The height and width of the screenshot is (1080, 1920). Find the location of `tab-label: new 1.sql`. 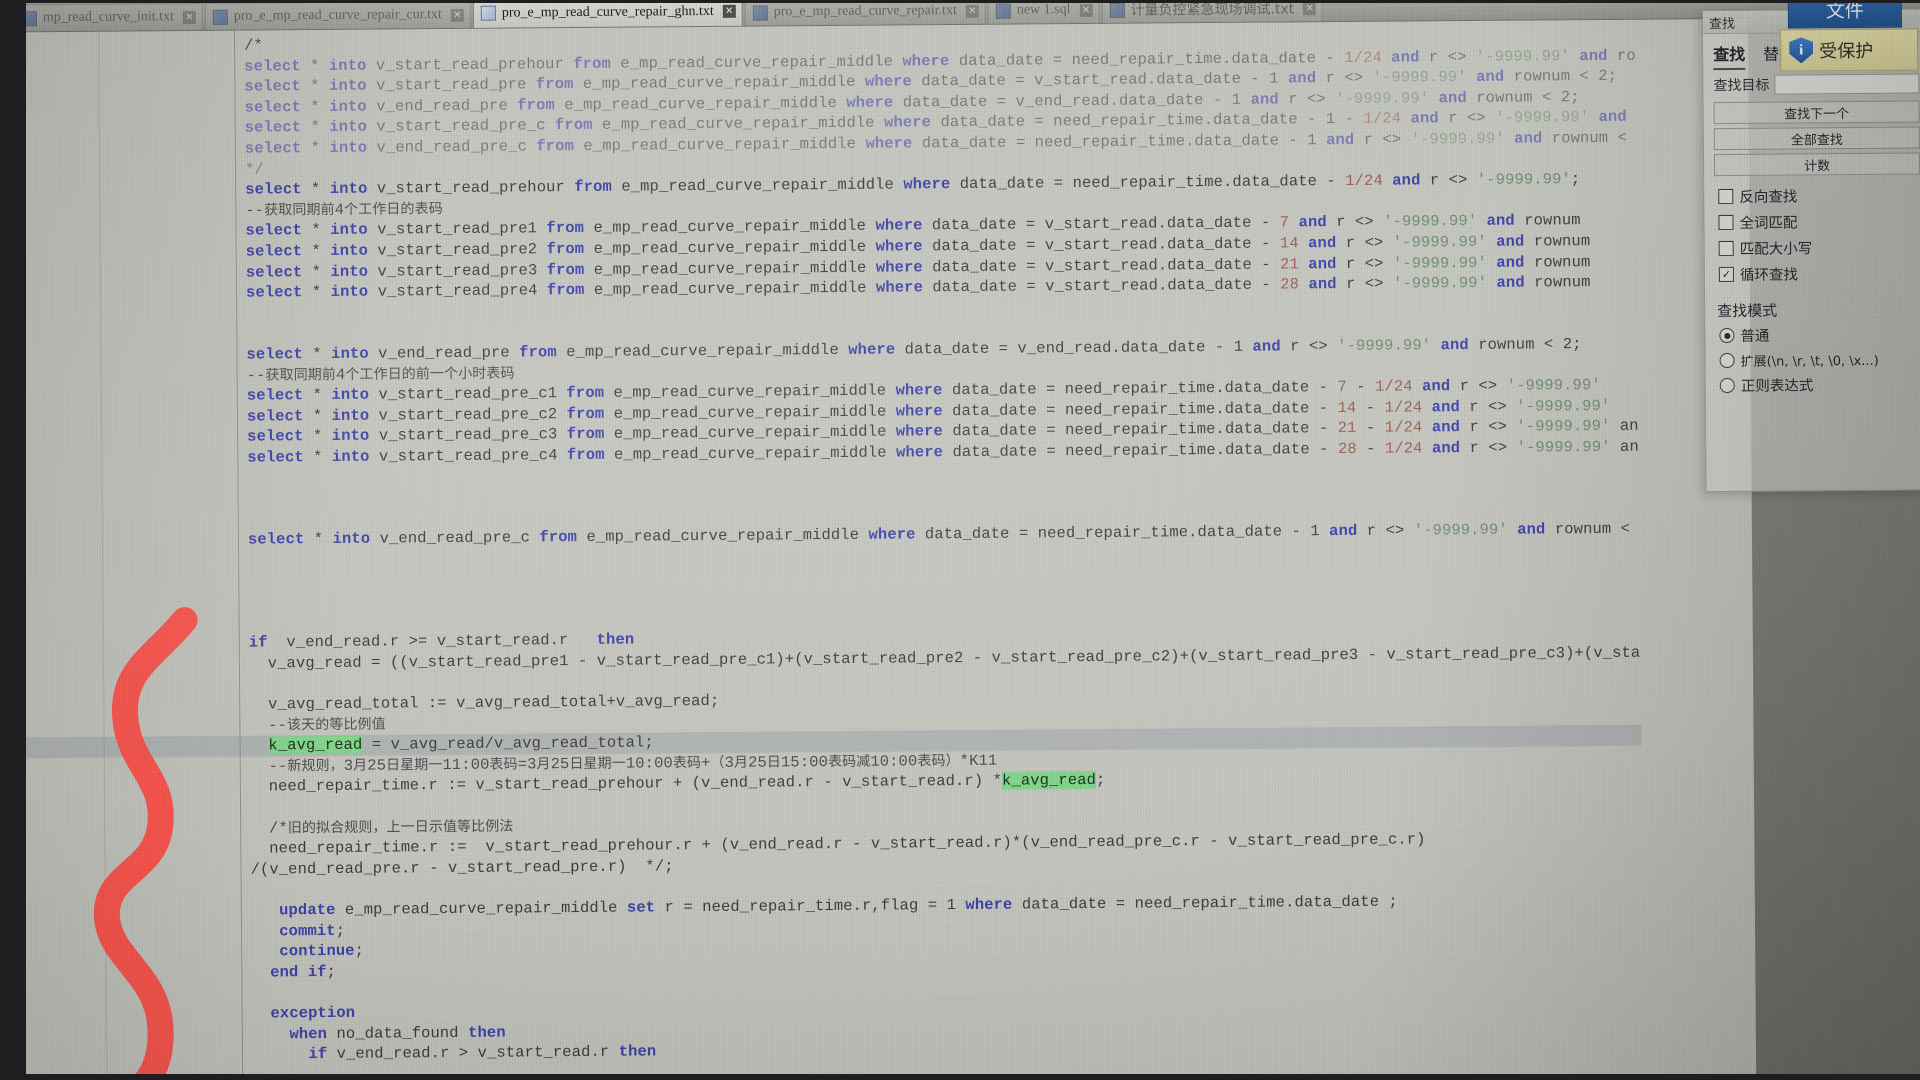

tab-label: new 1.sql is located at coordinates (1043, 10).